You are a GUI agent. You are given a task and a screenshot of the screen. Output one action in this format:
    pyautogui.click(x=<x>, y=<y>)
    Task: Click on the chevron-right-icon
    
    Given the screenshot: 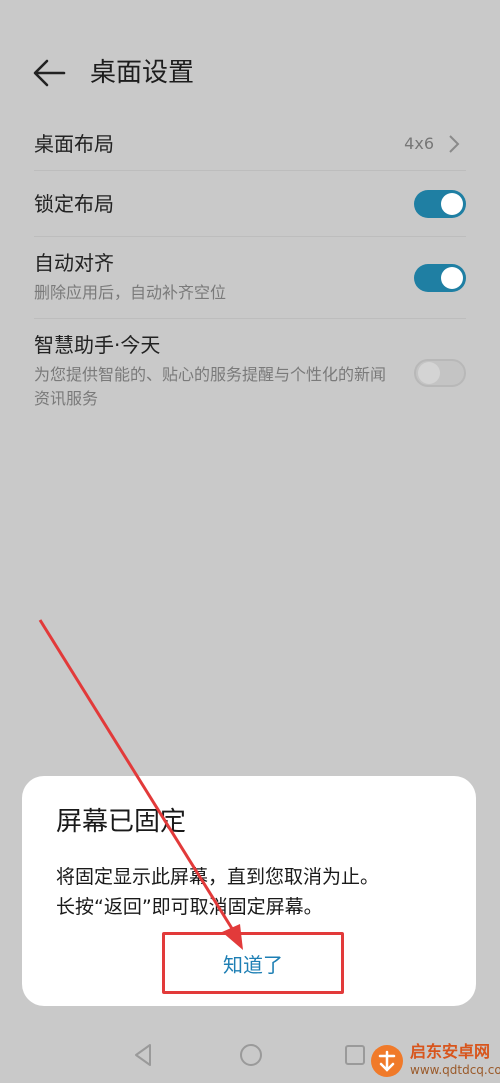 What is the action you would take?
    pyautogui.click(x=454, y=144)
    